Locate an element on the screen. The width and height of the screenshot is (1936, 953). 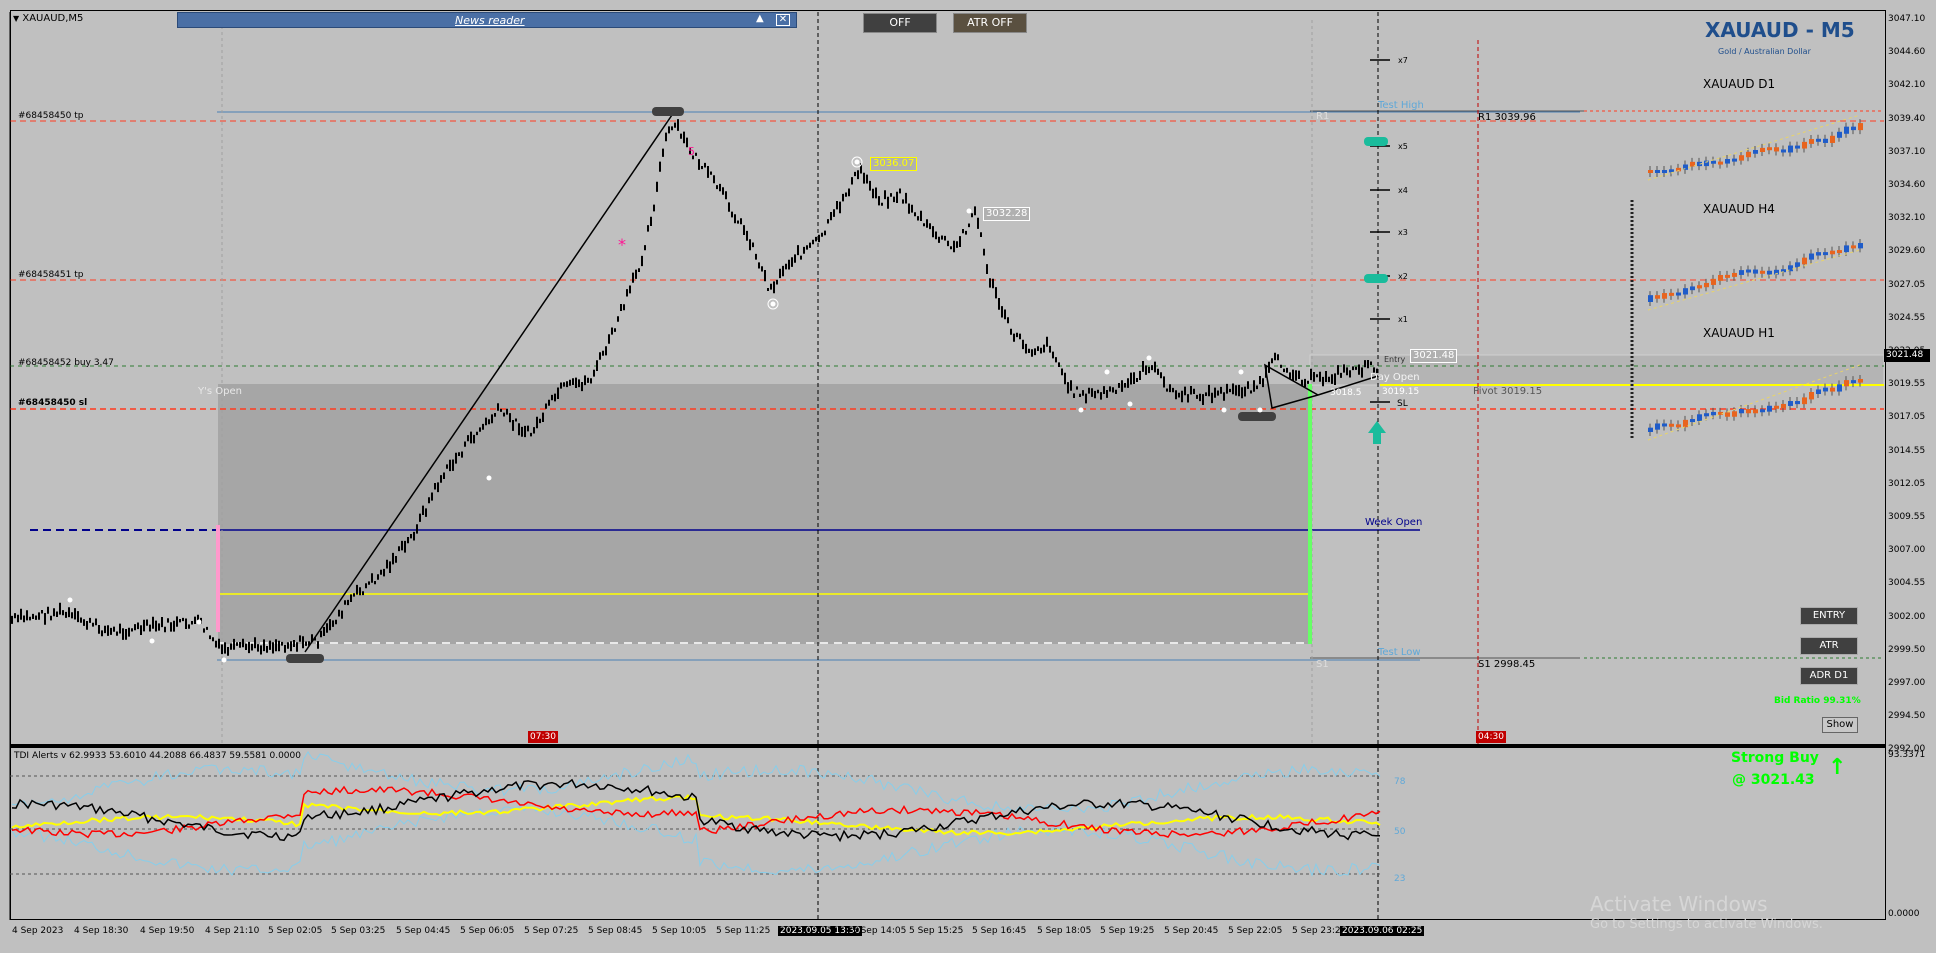
time-axis-label: 5 Sep 06:05 is located at coordinates (487, 931).